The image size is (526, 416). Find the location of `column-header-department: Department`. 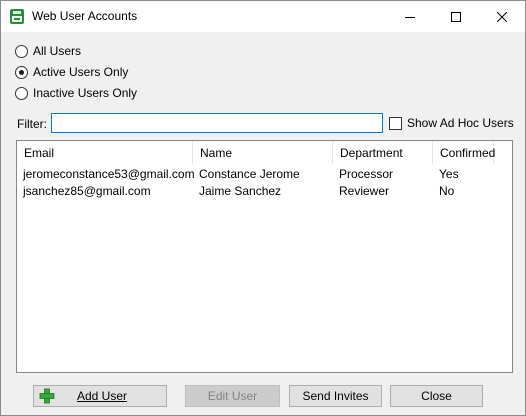

column-header-department: Department is located at coordinates (383, 152).